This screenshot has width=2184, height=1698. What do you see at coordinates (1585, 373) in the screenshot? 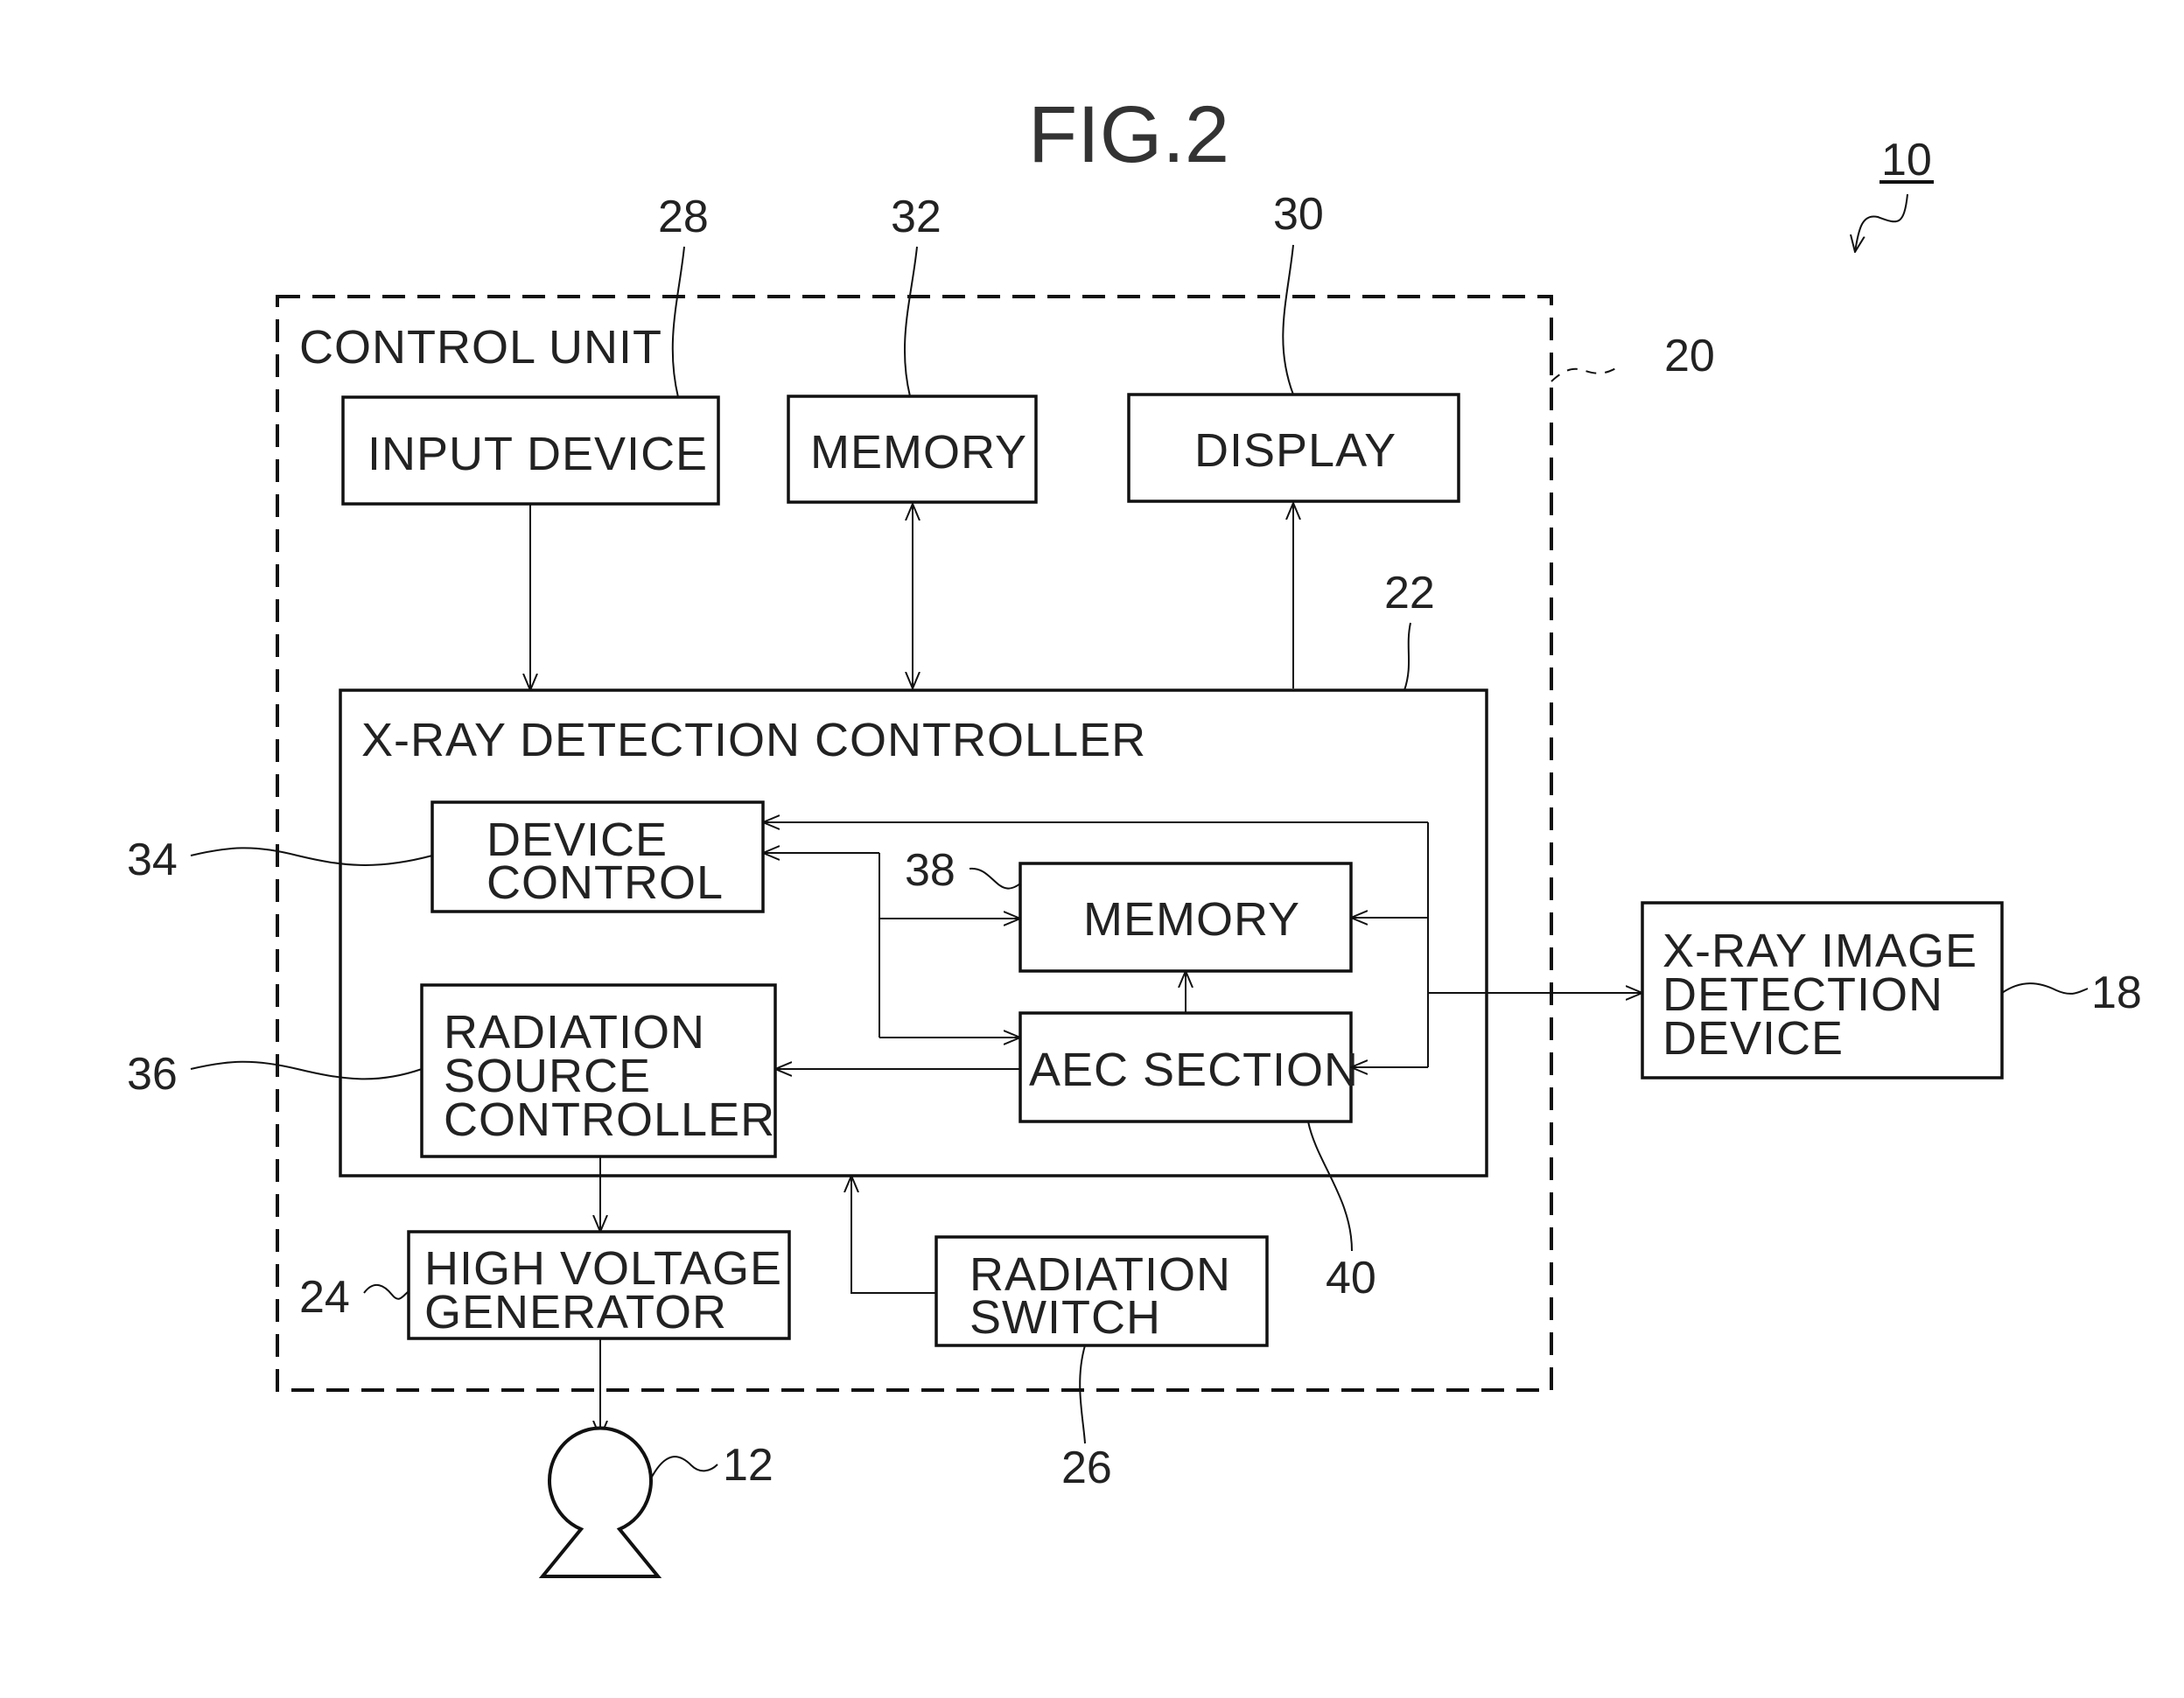
I see `control-unit-leader` at bounding box center [1585, 373].